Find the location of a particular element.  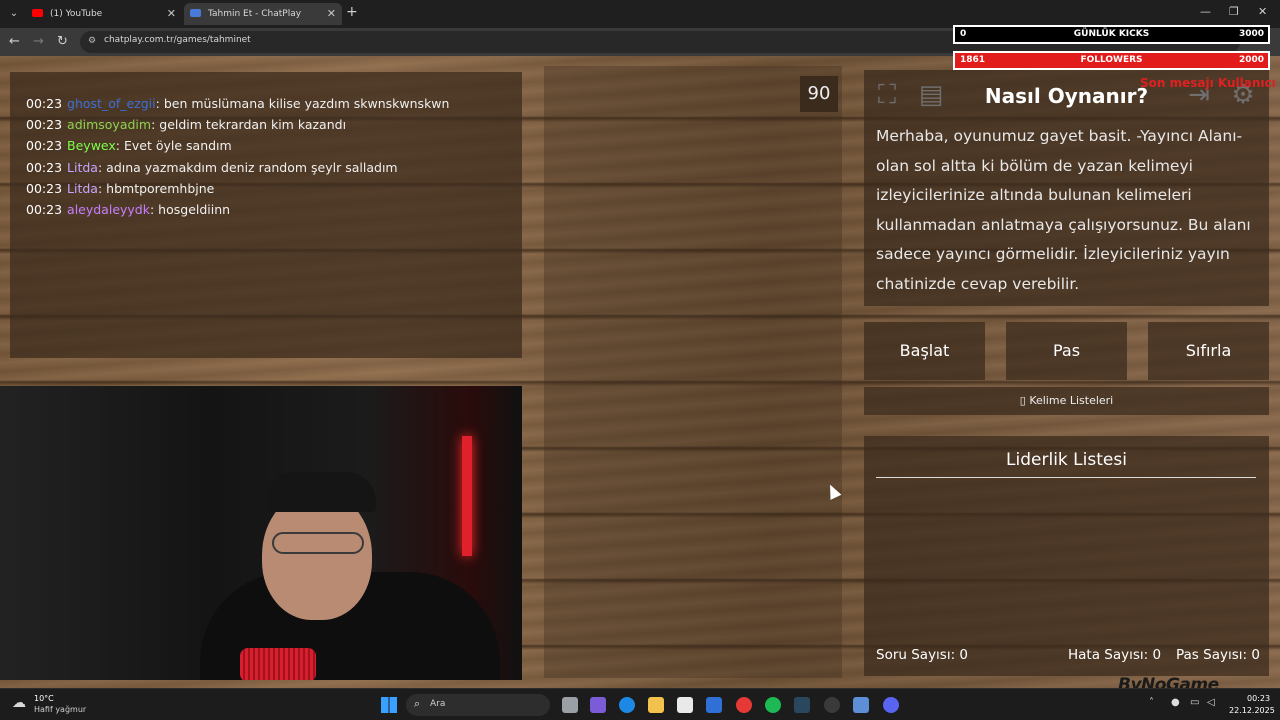

chat-username: aleydaleyydk is located at coordinates (108, 209).